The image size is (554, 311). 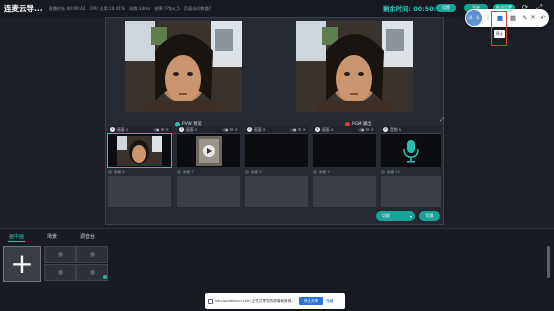 I want to click on hide-button: 隐藏, so click(x=329, y=301).